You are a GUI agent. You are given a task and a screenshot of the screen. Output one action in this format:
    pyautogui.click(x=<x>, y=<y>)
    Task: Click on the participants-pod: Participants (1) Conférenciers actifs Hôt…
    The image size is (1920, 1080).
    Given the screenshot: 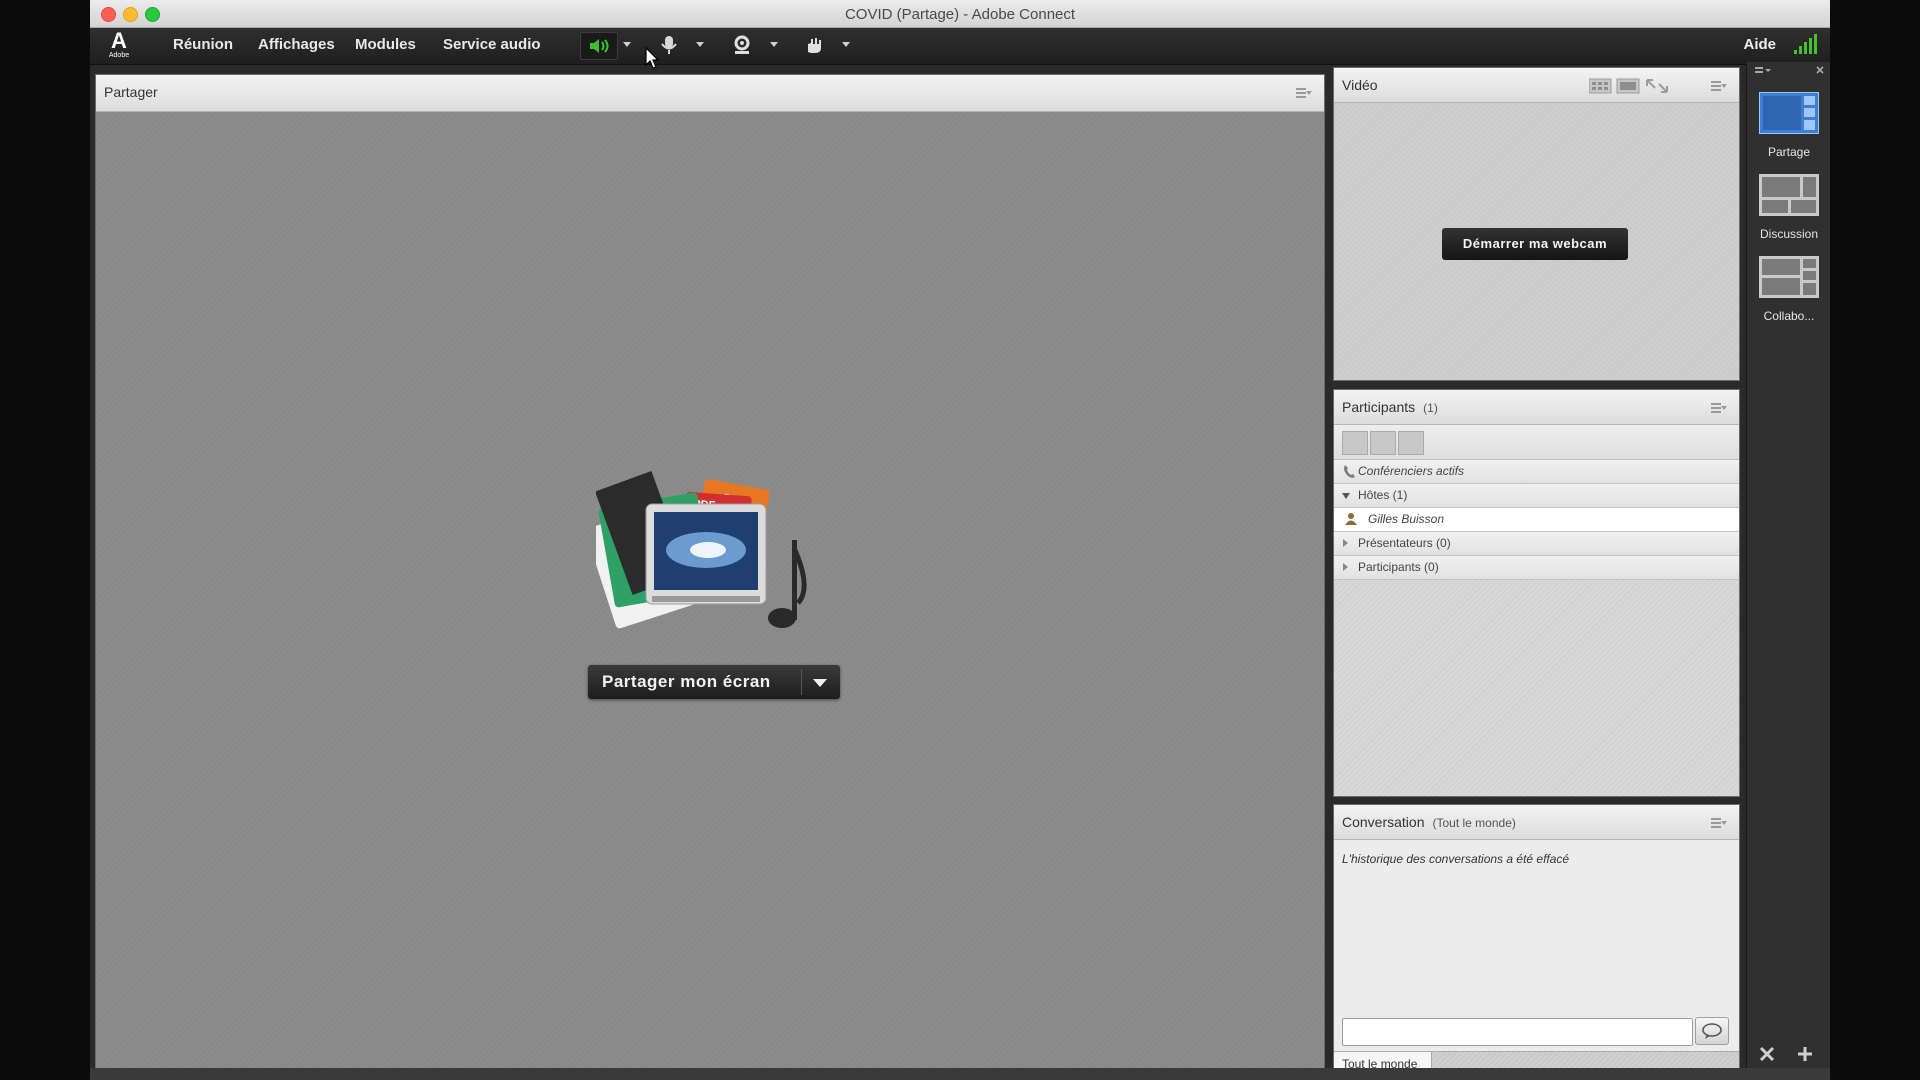 What is the action you would take?
    pyautogui.click(x=1536, y=593)
    